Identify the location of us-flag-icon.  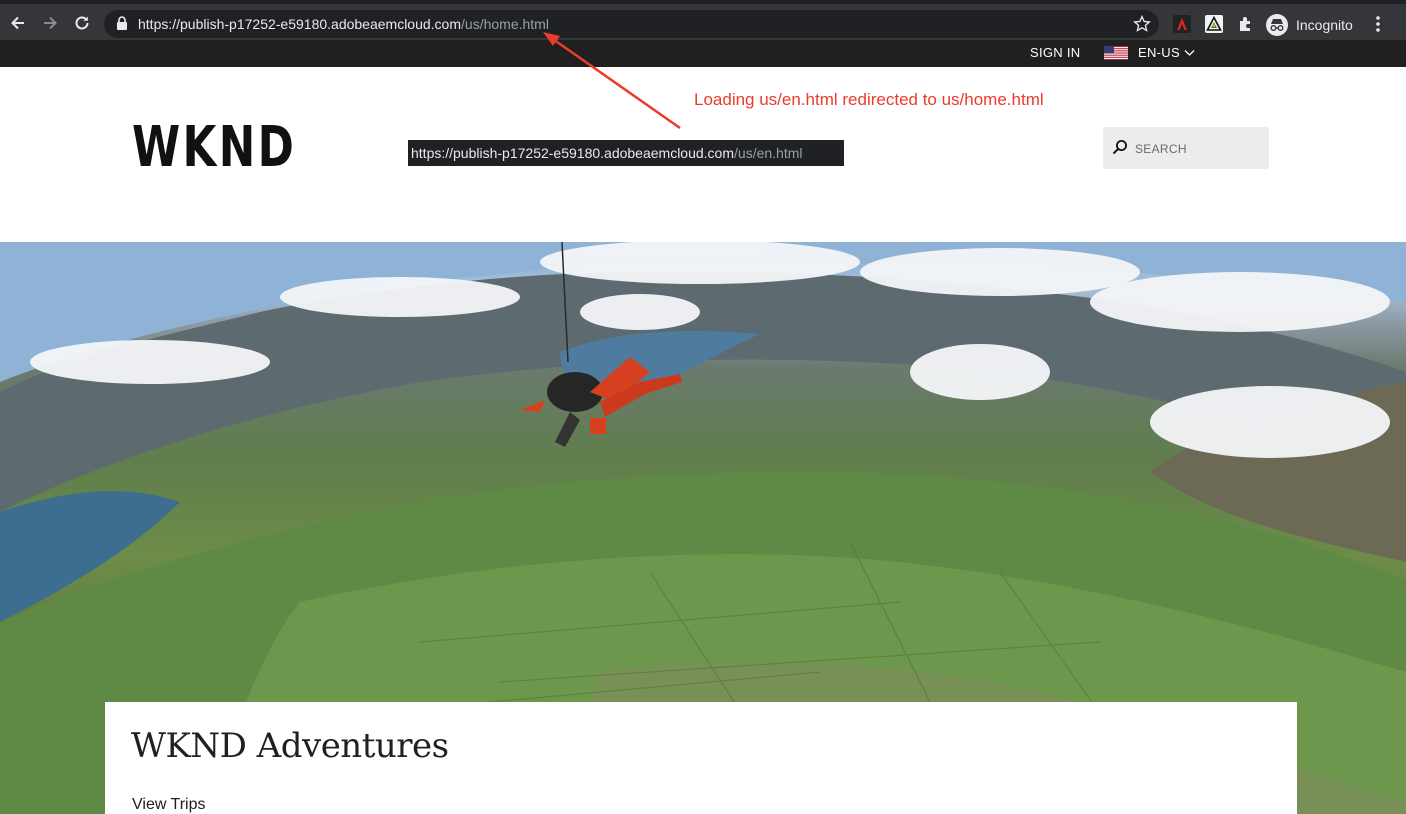
(1116, 52).